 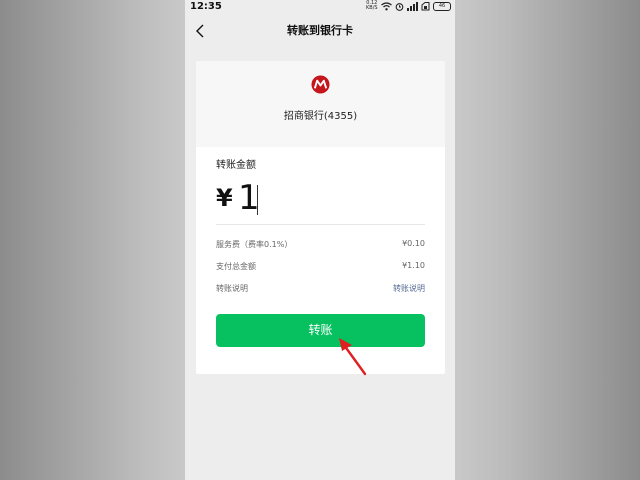 I want to click on network-speed: 0.12 KB/S, so click(x=372, y=6).